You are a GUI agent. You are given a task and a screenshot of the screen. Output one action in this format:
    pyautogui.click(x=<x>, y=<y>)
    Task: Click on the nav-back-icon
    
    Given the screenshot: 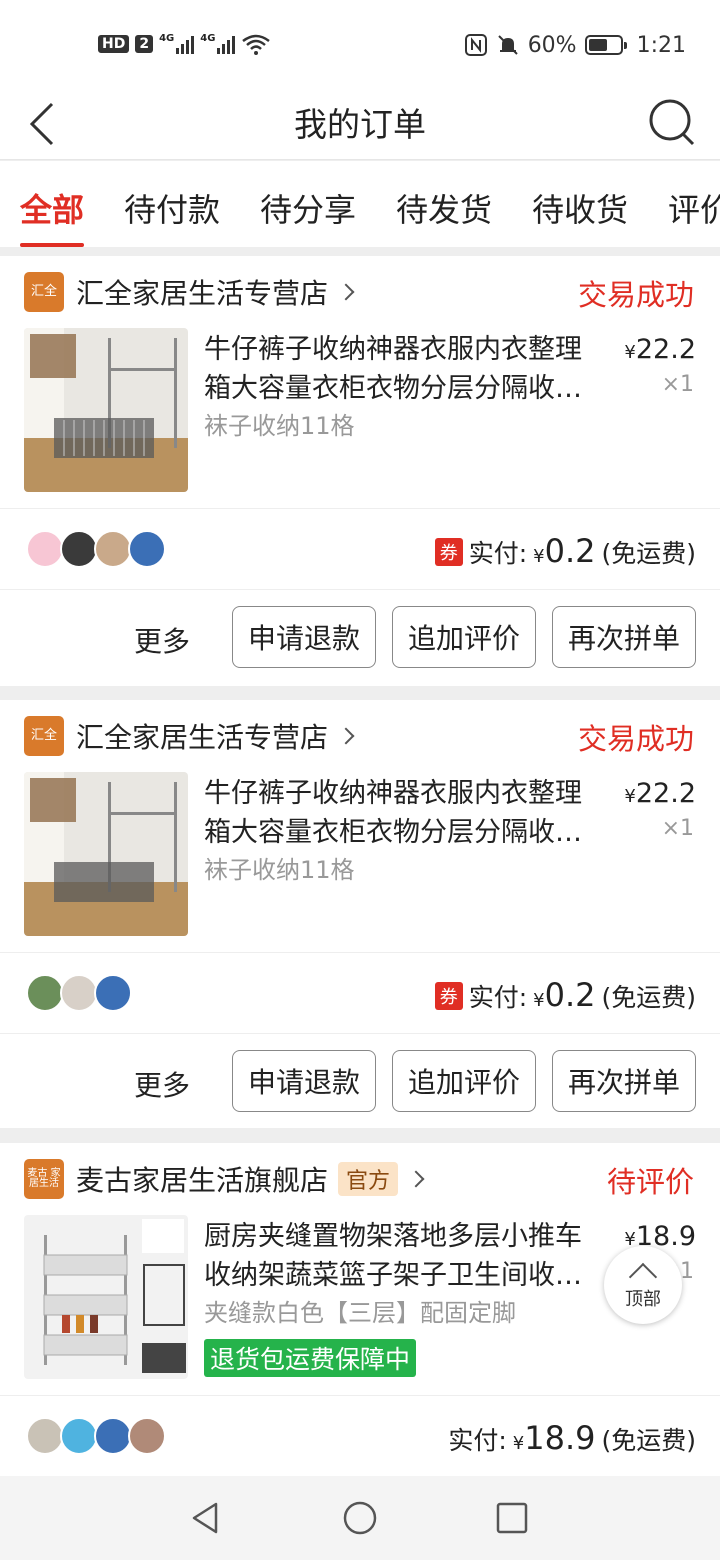 What is the action you would take?
    pyautogui.click(x=206, y=1518)
    